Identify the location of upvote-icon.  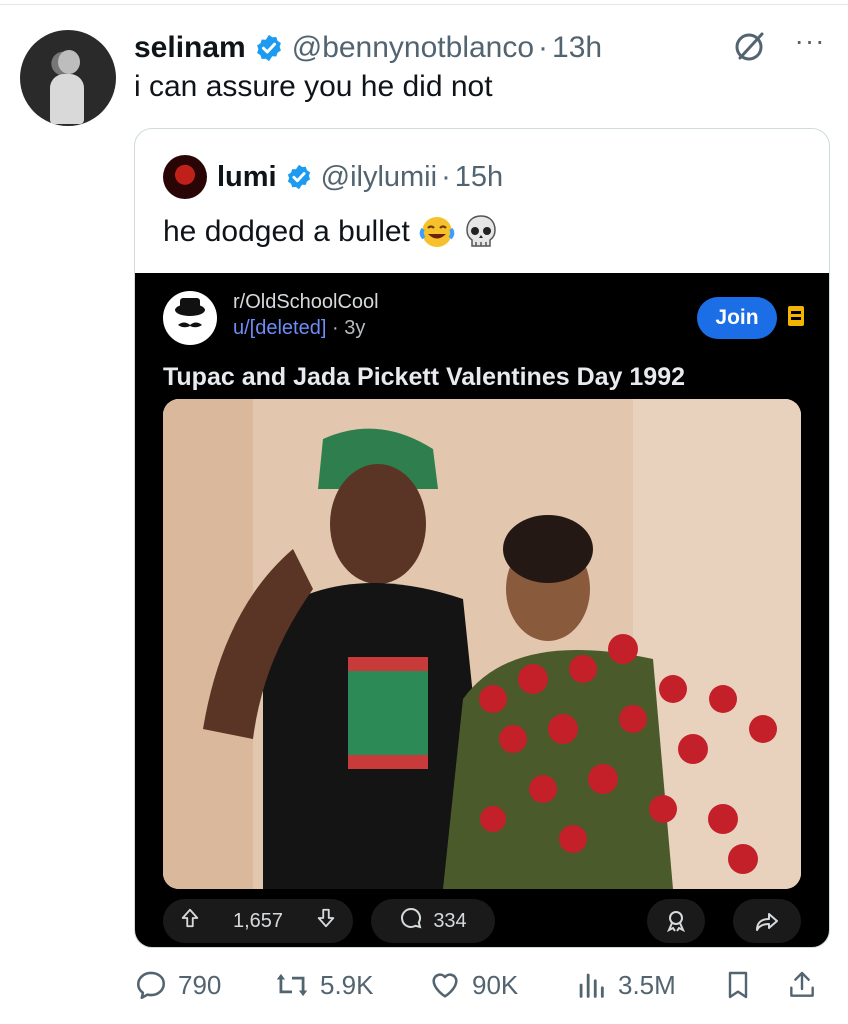
(190, 921).